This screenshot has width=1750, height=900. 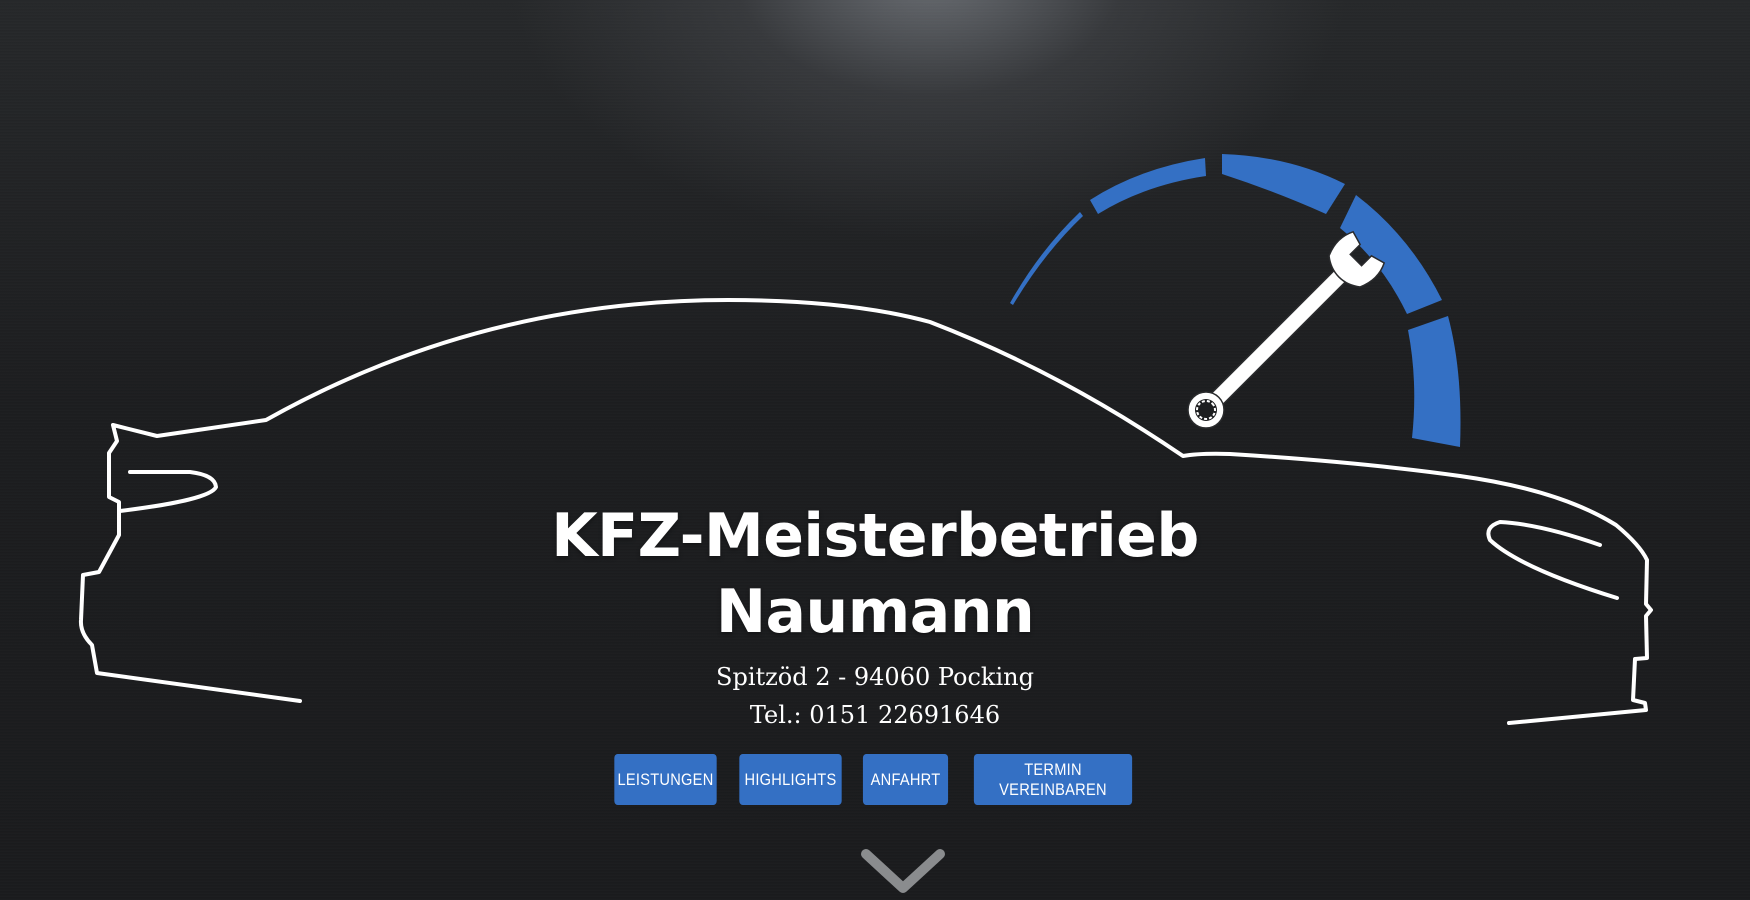 What do you see at coordinates (905, 779) in the screenshot?
I see `anfahrt-button: Anfahrt` at bounding box center [905, 779].